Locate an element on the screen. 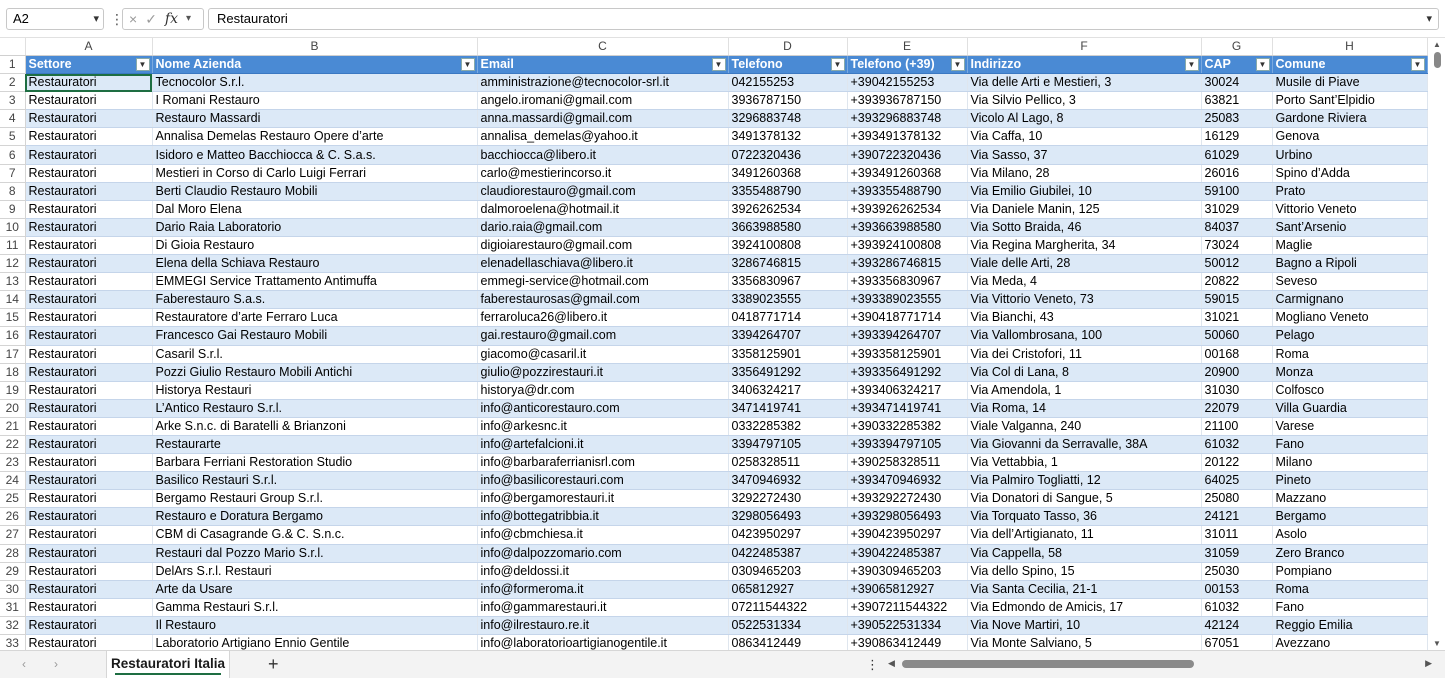 The image size is (1445, 678). table-cell: Vicolo Al Lago, 8 is located at coordinates (1084, 119).